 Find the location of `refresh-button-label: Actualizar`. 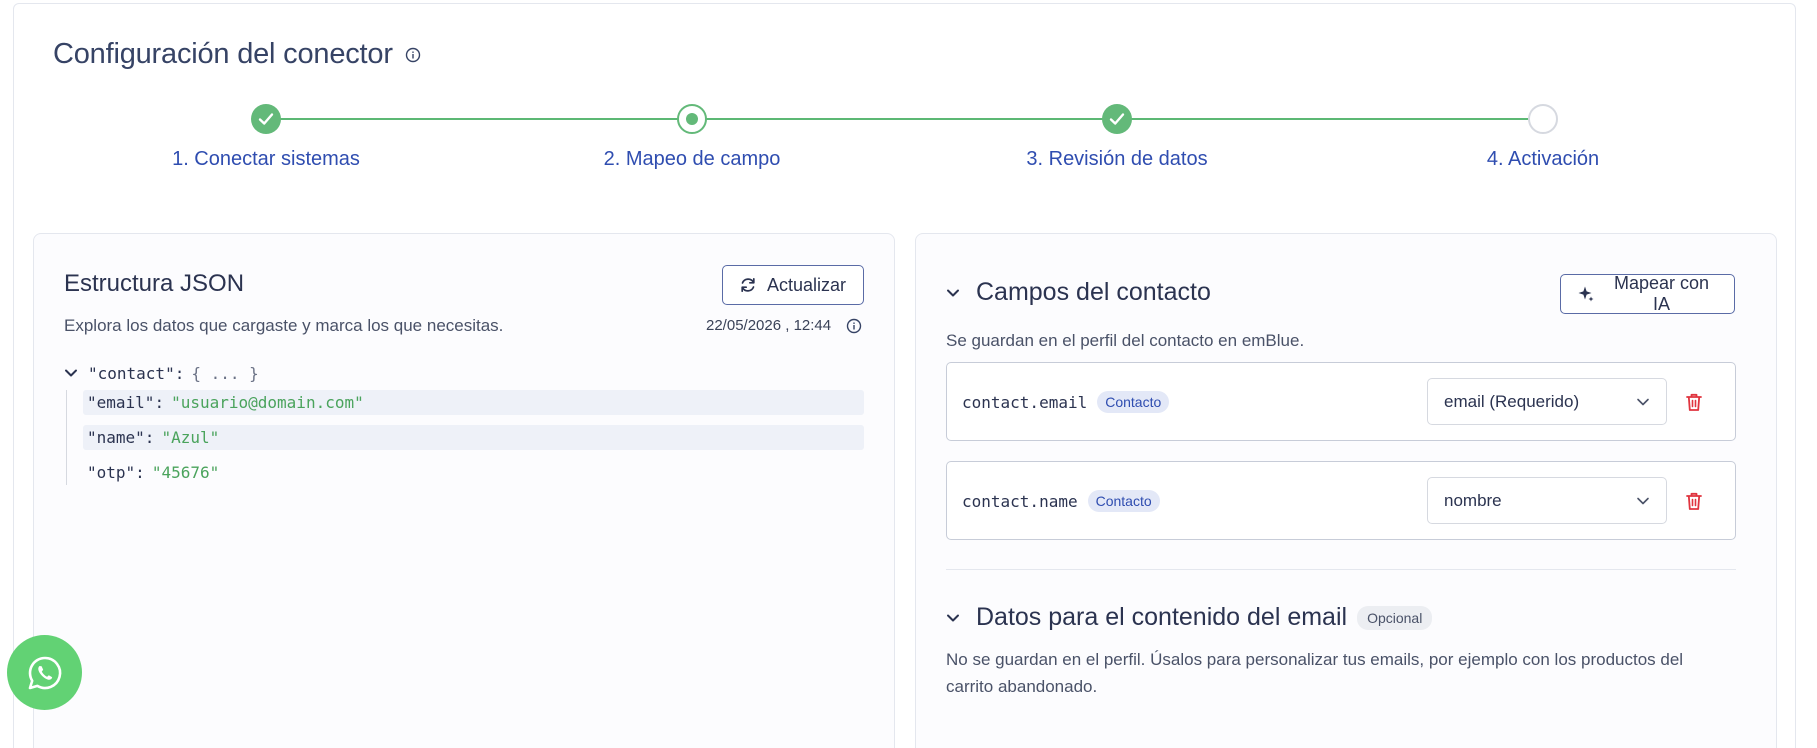

refresh-button-label: Actualizar is located at coordinates (807, 284).